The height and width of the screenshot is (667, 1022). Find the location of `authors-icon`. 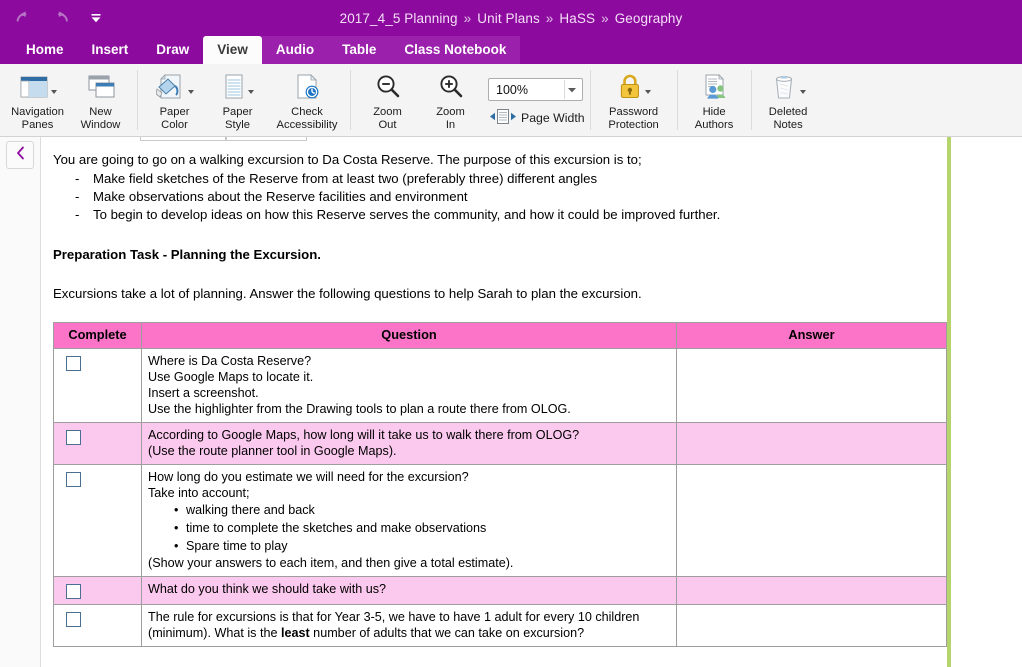

authors-icon is located at coordinates (714, 87).